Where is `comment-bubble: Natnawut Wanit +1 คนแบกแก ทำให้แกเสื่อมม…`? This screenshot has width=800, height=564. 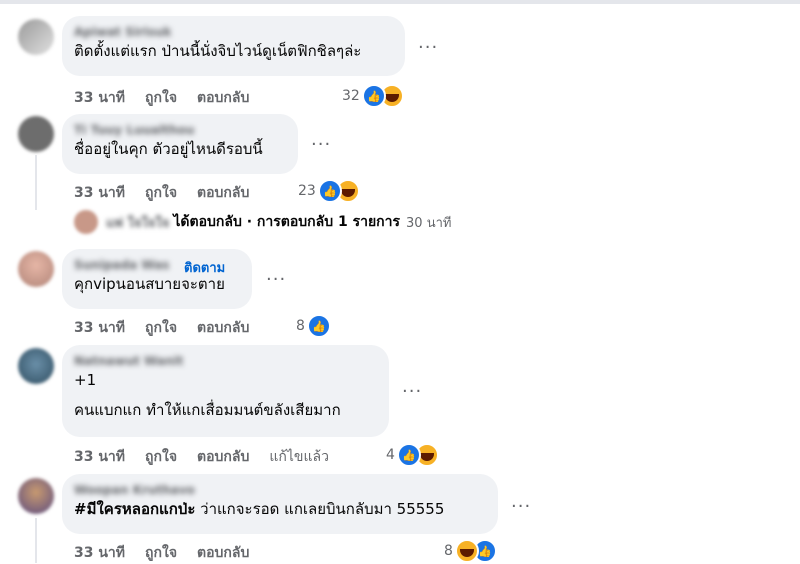
comment-bubble: Natnawut Wanit +1 คนแบกแก ทำให้แกเสื่อมม… is located at coordinates (225, 391).